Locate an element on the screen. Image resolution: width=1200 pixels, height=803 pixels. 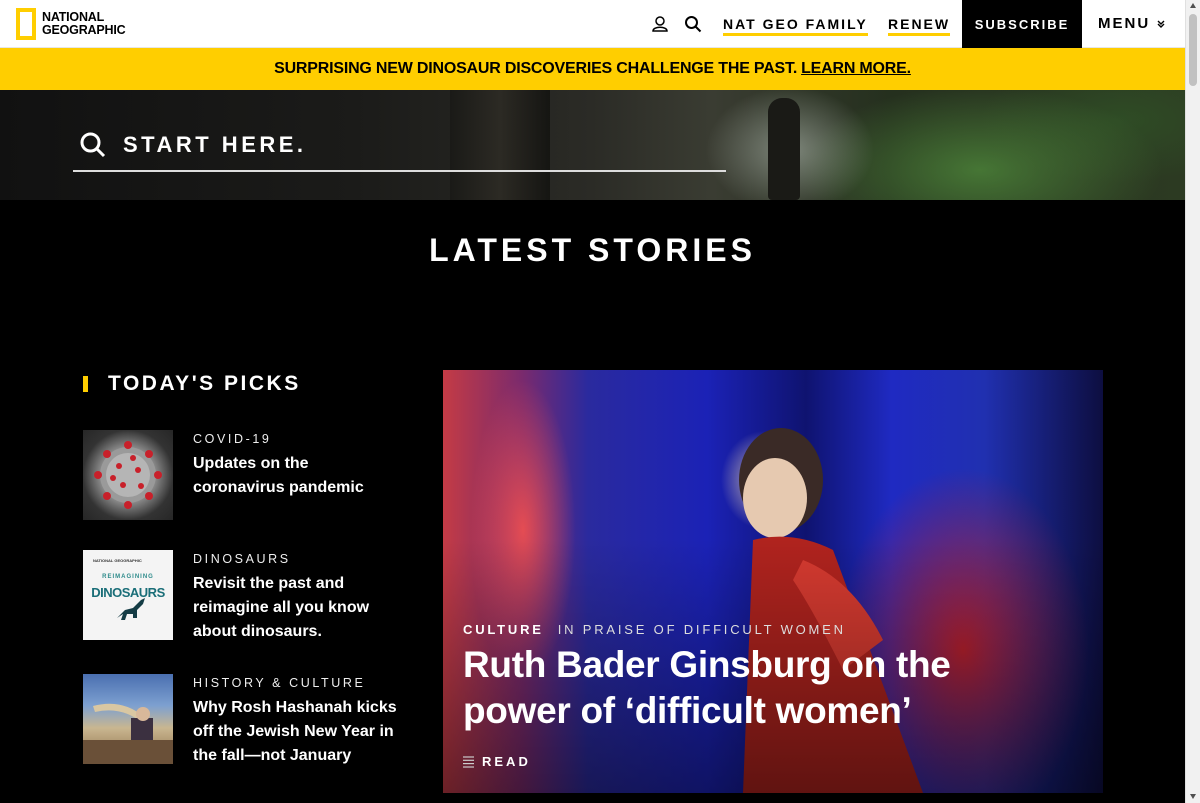
page-scrollbar is located at coordinates (1192, 401).